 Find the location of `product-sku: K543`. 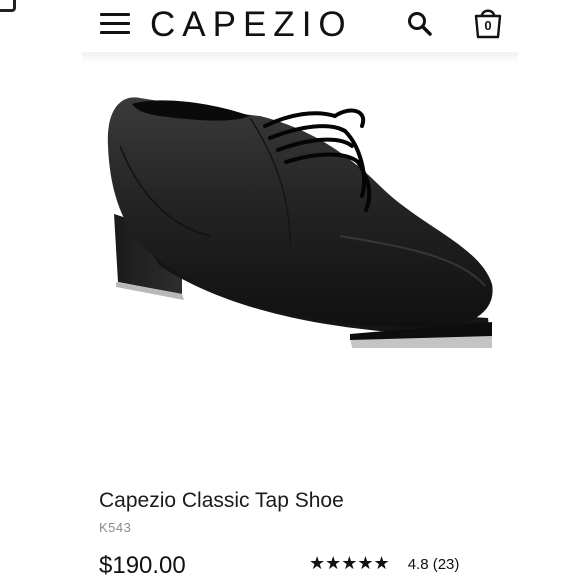

product-sku: K543 is located at coordinates (115, 527).